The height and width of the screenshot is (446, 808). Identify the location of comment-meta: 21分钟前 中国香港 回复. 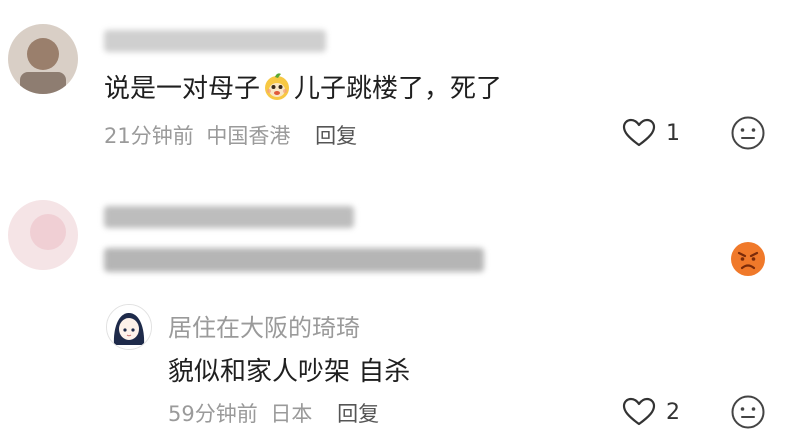
(230, 135).